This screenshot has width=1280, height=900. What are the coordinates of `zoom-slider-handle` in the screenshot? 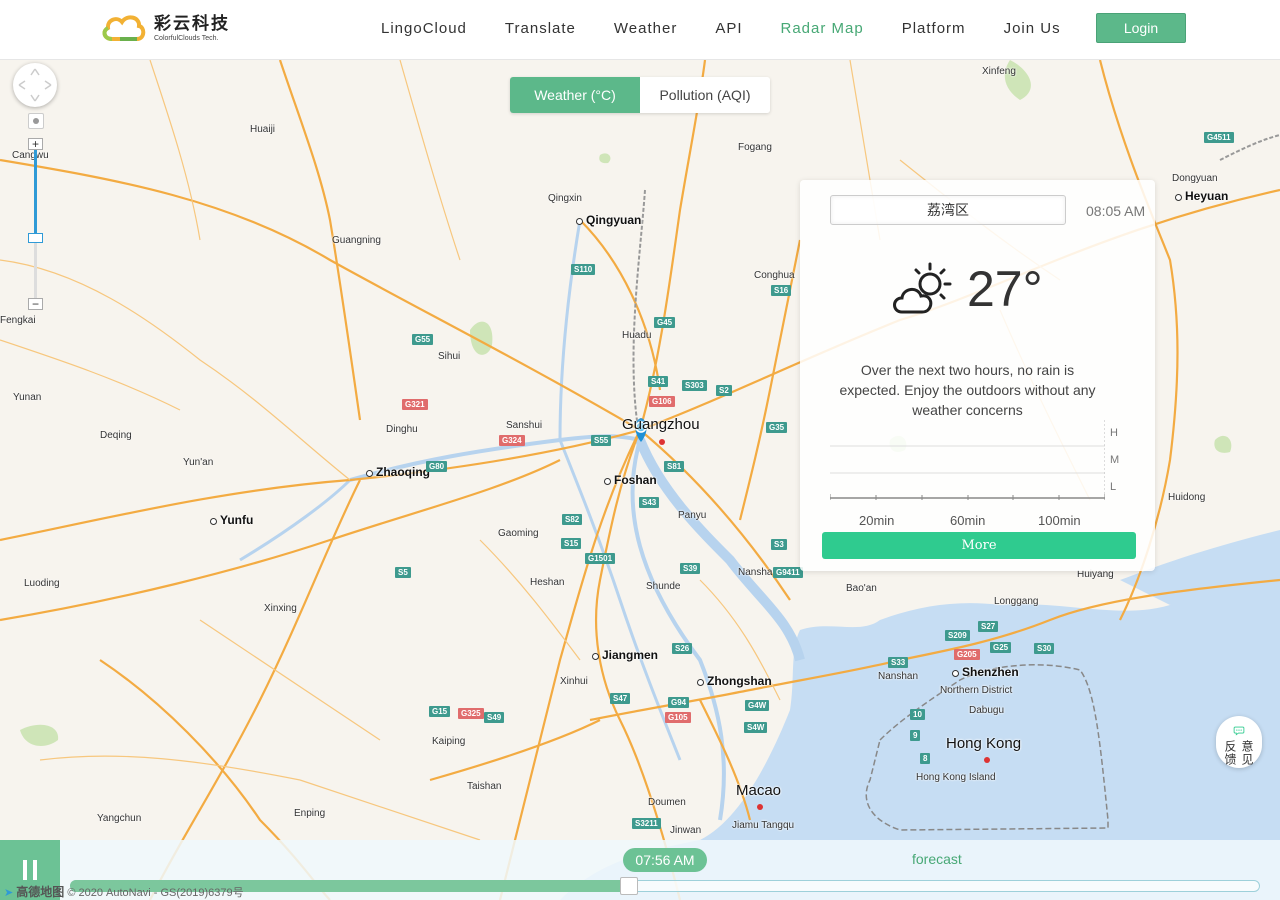 It's located at (35, 238).